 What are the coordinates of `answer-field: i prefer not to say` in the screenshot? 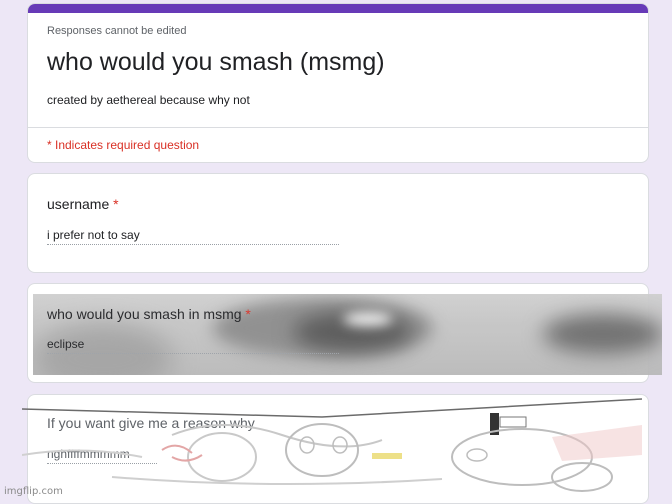 It's located at (193, 236).